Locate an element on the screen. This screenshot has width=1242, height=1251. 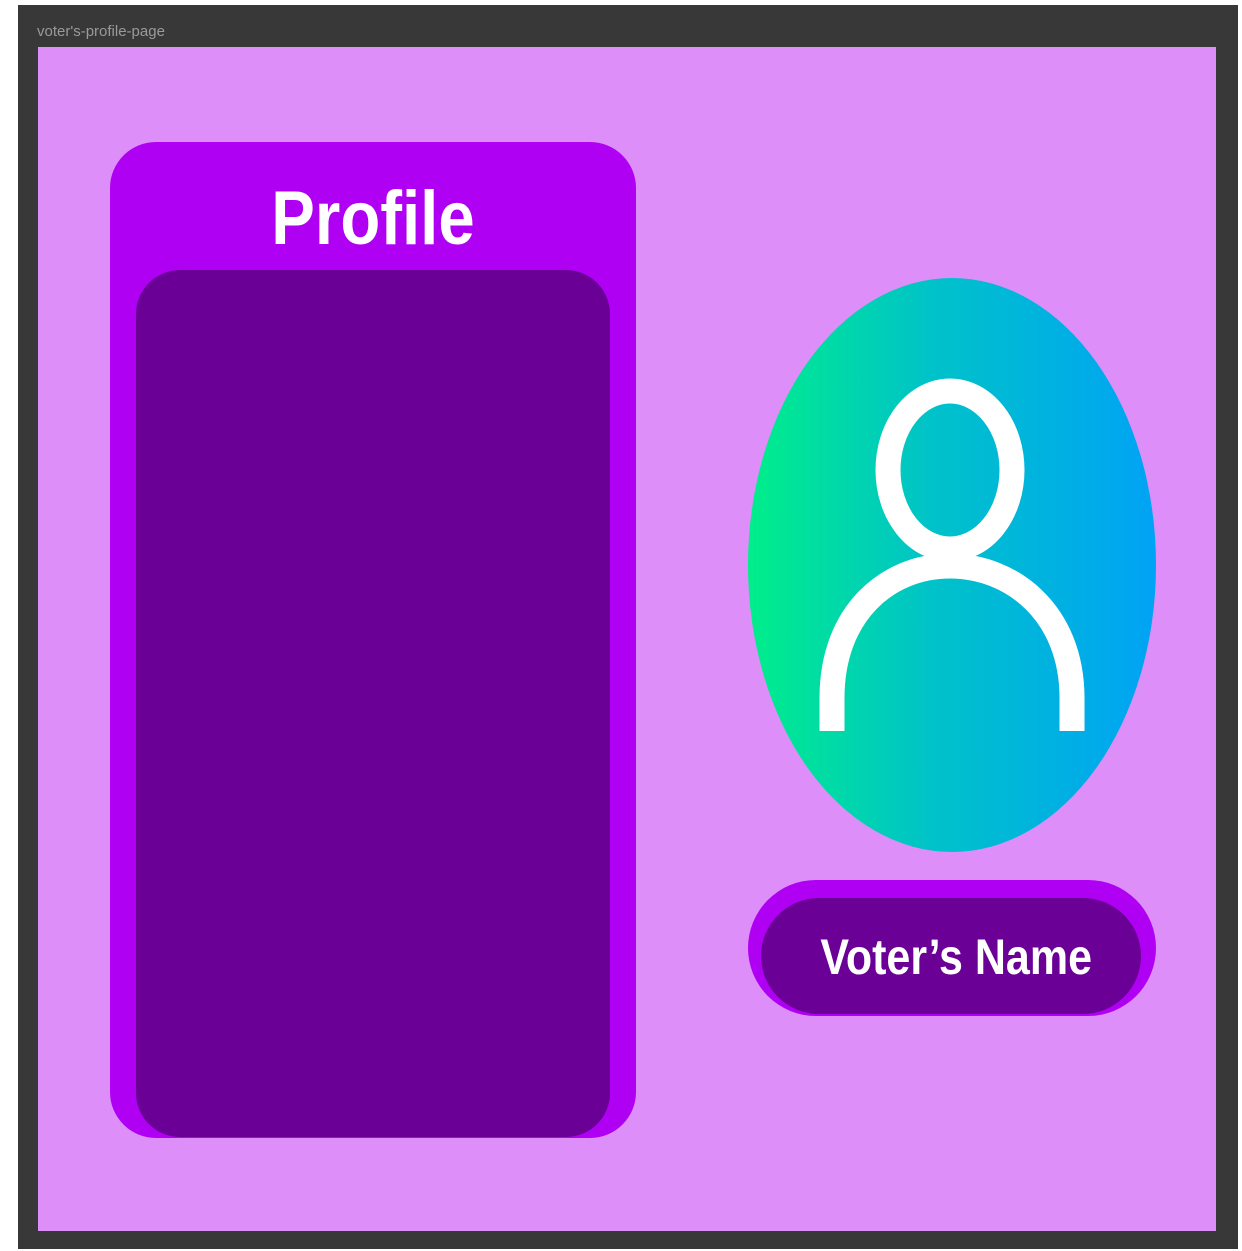
voter-name-badge: Voter’s Name is located at coordinates (952, 948).